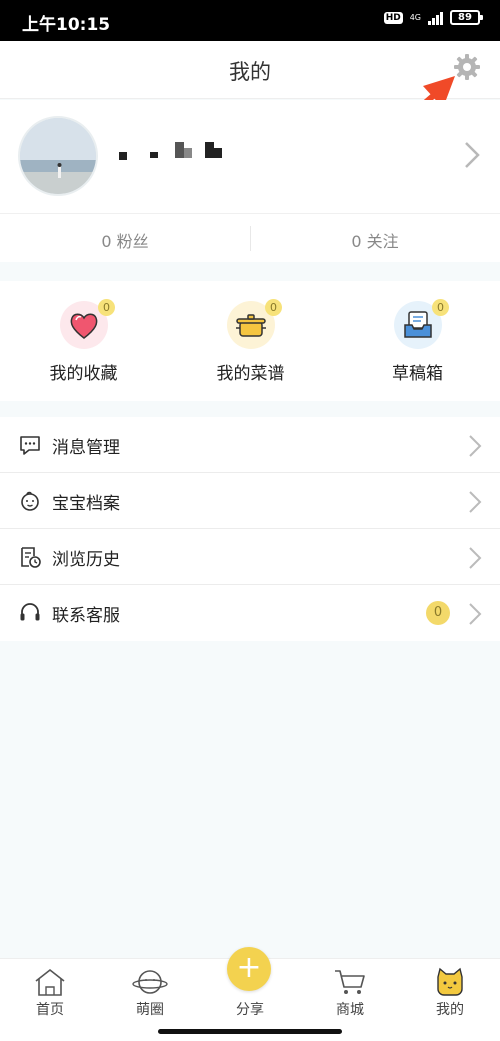  What do you see at coordinates (30, 445) in the screenshot?
I see `message-icon` at bounding box center [30, 445].